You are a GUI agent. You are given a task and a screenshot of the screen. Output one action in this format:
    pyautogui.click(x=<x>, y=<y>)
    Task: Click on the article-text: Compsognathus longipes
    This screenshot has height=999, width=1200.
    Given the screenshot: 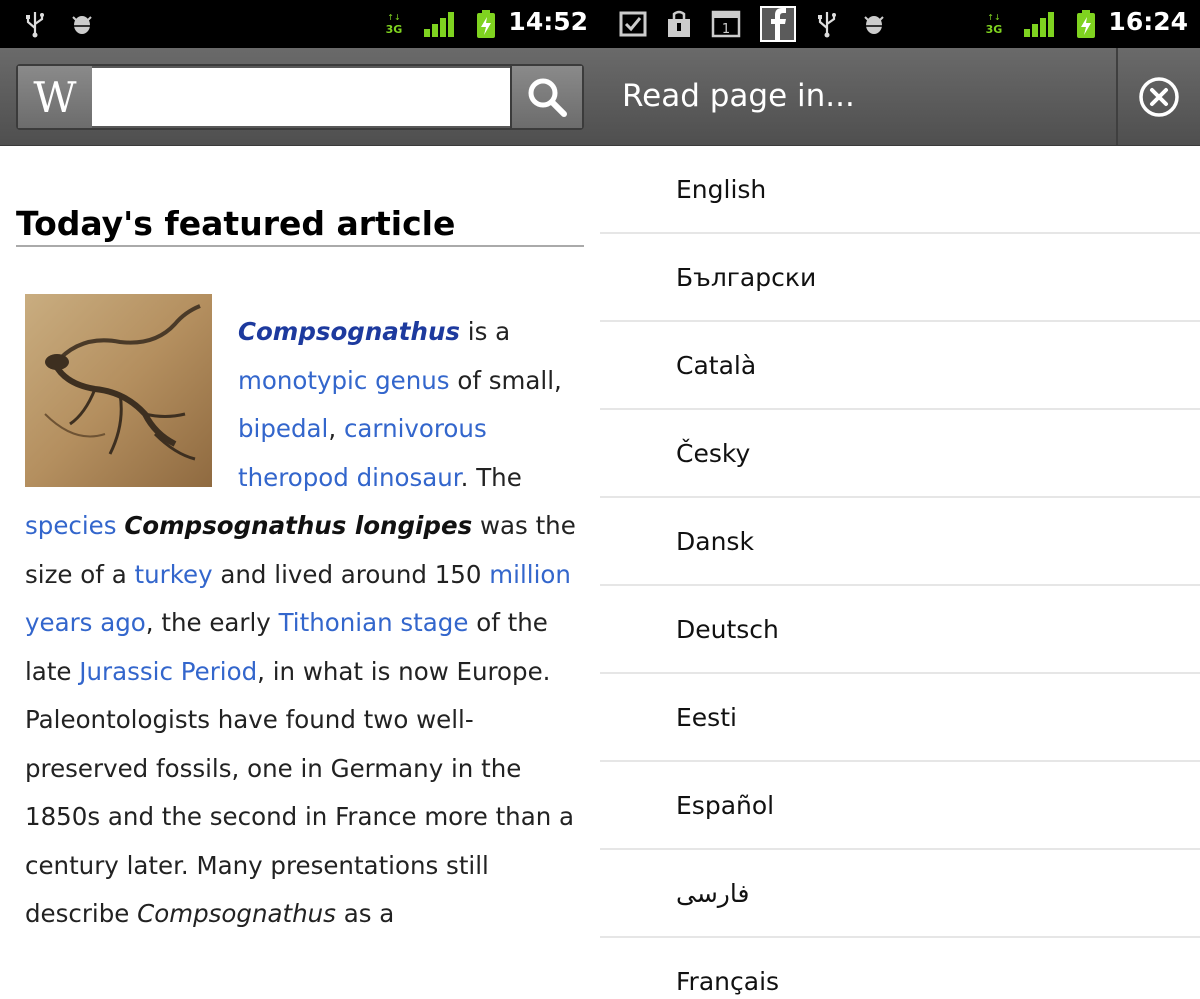 What is the action you would take?
    pyautogui.click(x=298, y=525)
    